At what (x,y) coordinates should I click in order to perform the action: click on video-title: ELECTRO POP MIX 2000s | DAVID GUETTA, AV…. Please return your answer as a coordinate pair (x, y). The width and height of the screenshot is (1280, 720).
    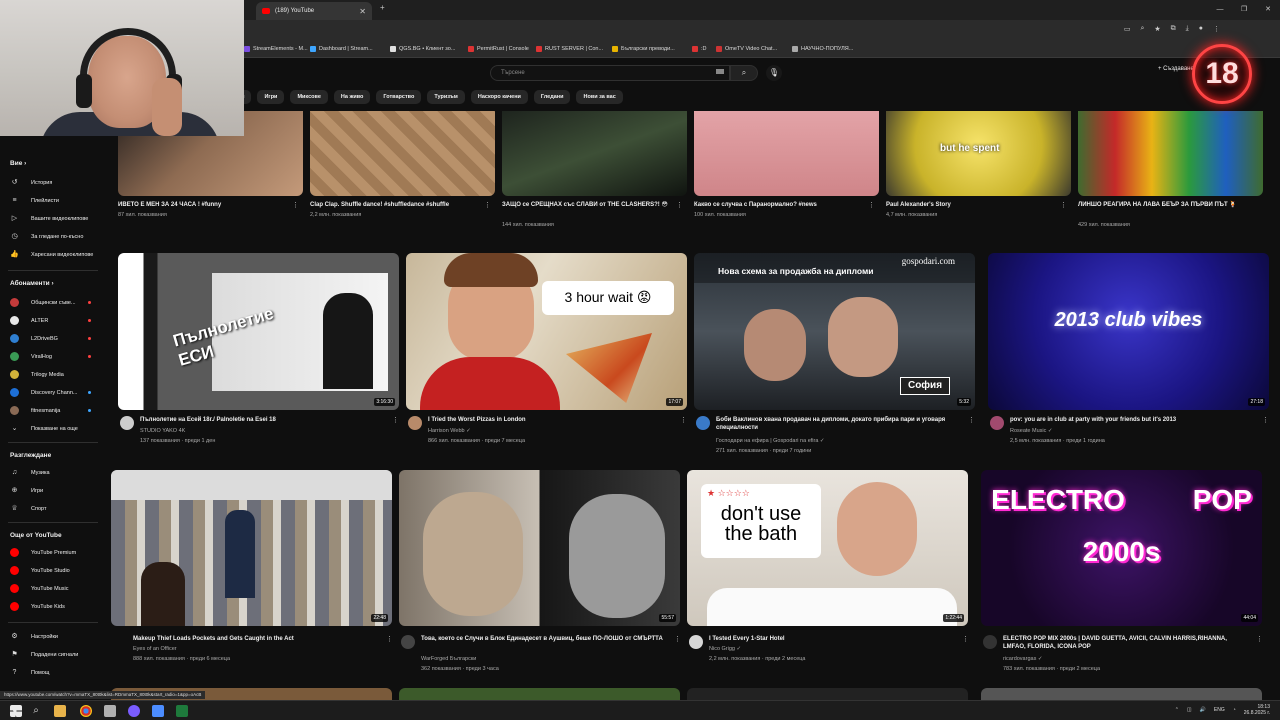
    Looking at the image, I should click on (1126, 643).